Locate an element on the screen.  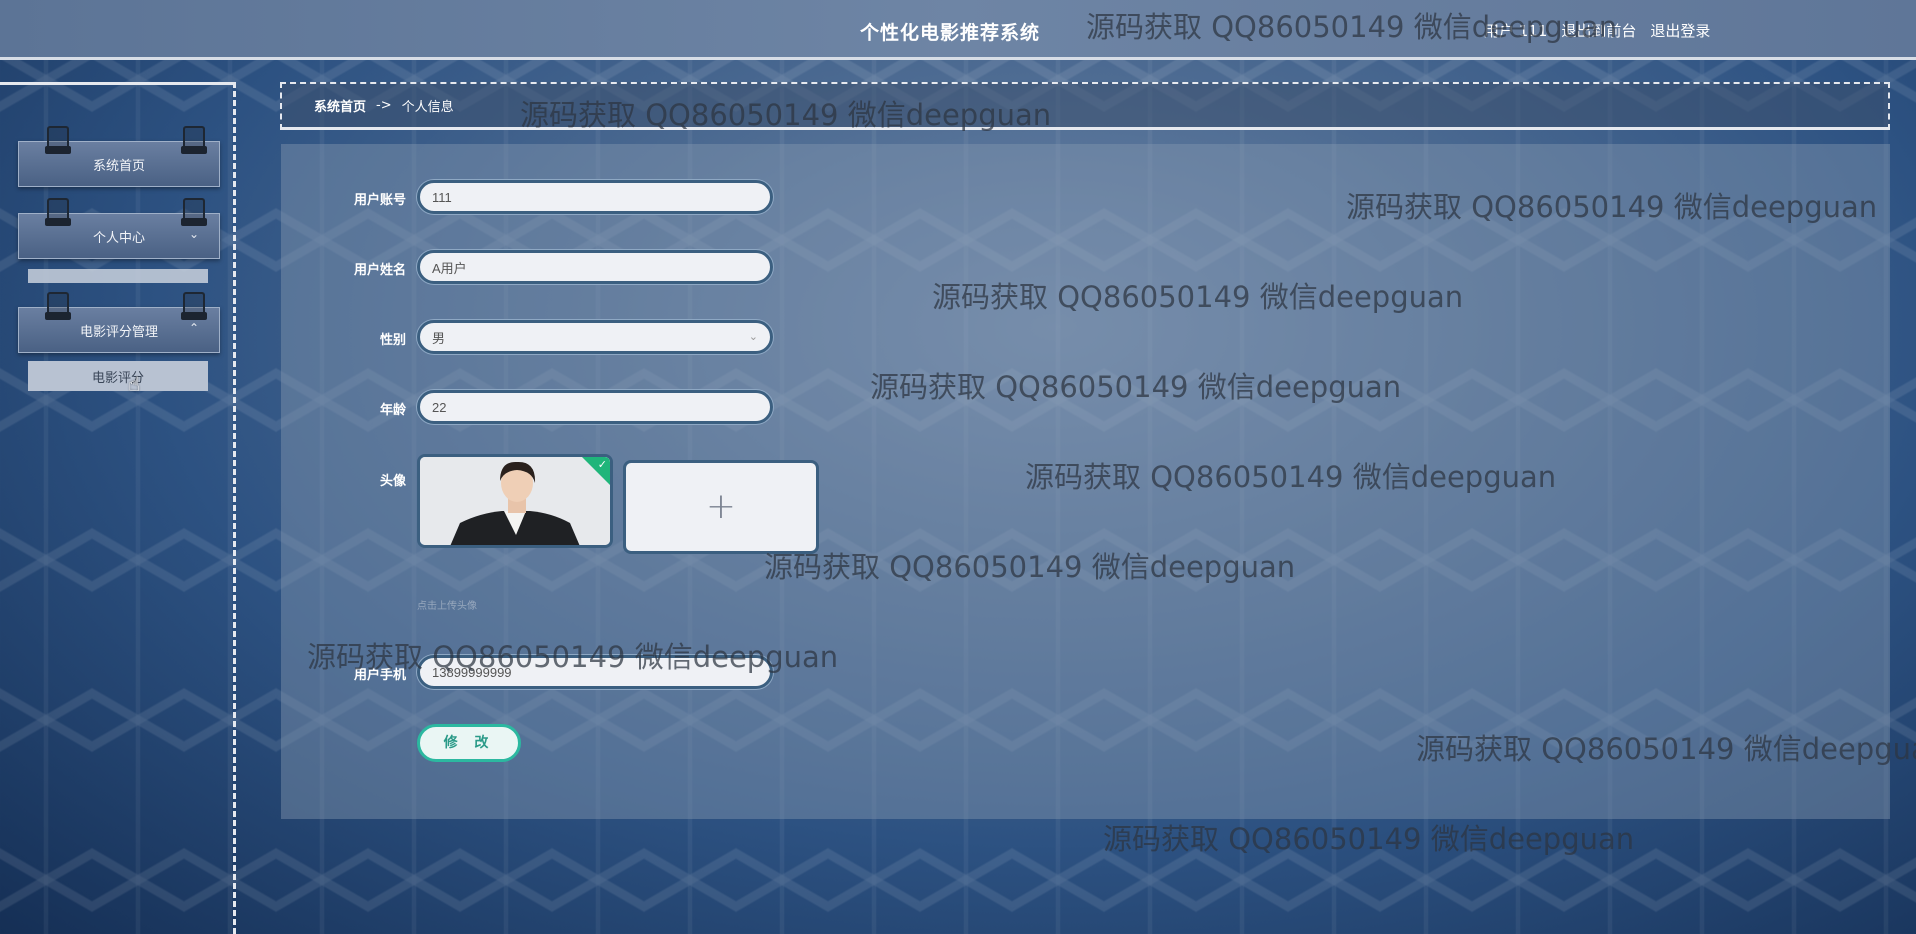
sidebar-item-home: 系统首页 is located at coordinates (119, 156).